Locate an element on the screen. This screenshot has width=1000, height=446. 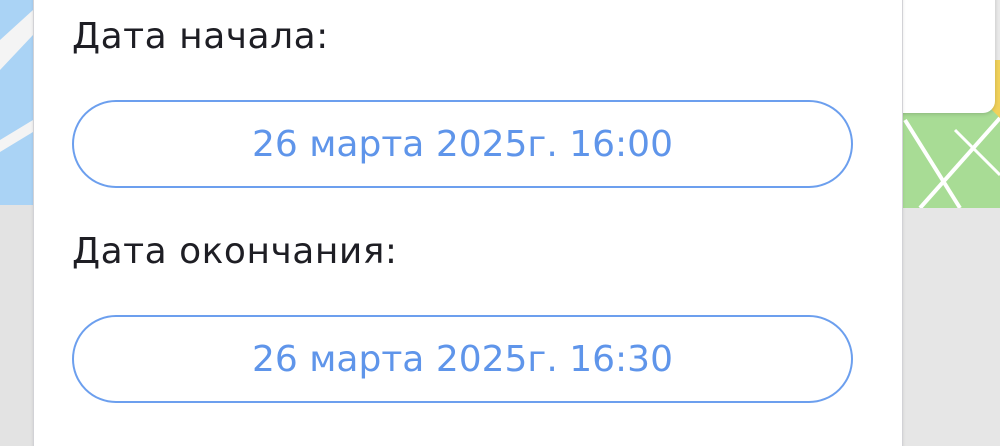
end-date-label: Дата окончания: is located at coordinates (235, 251).